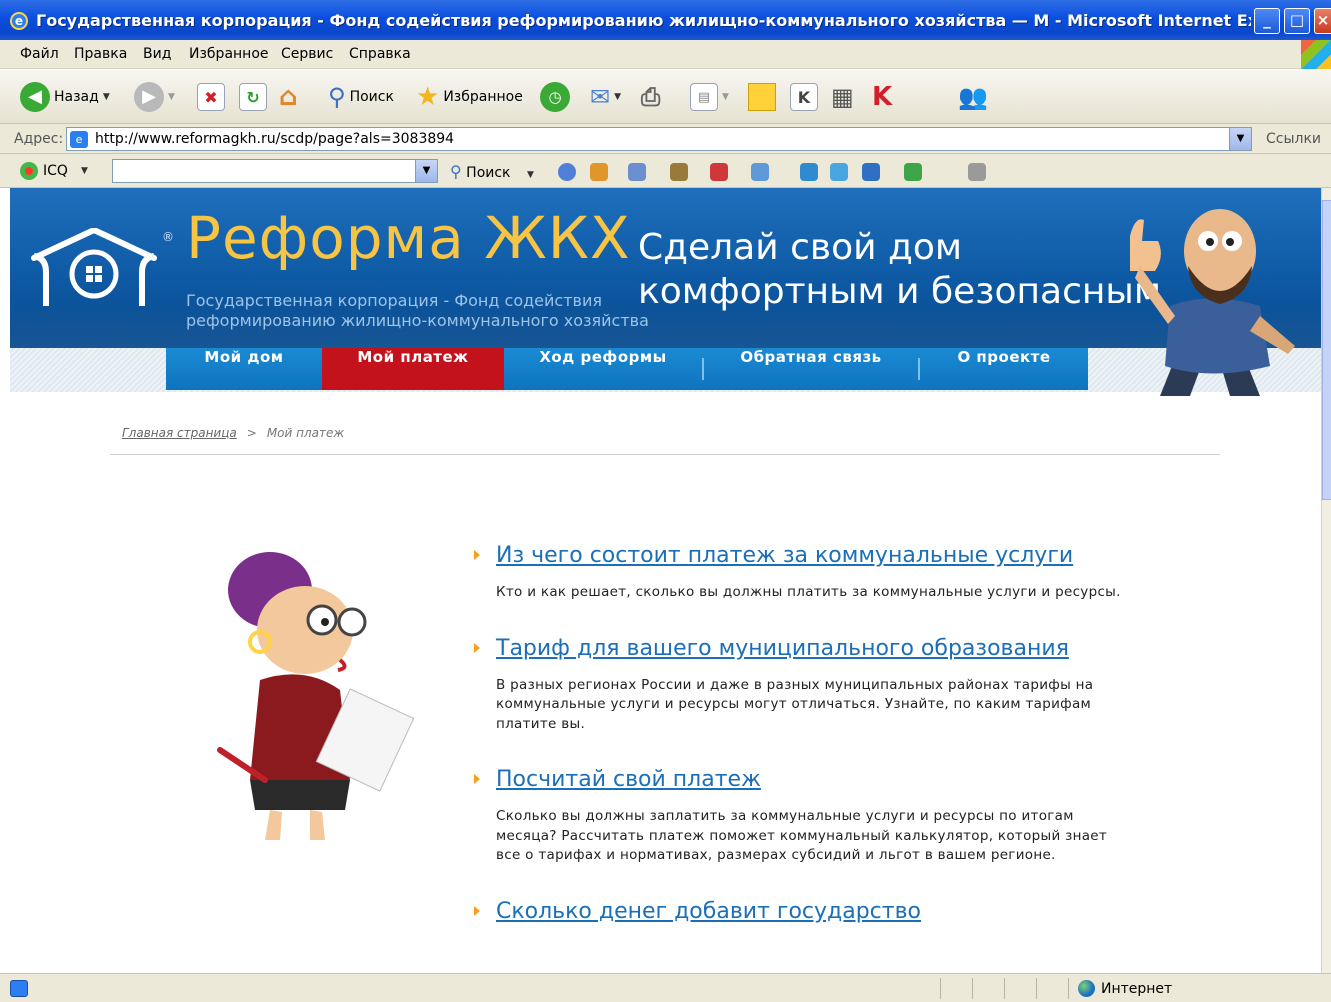 This screenshot has width=1331, height=1002. I want to click on menu-view: Вид, so click(157, 54).